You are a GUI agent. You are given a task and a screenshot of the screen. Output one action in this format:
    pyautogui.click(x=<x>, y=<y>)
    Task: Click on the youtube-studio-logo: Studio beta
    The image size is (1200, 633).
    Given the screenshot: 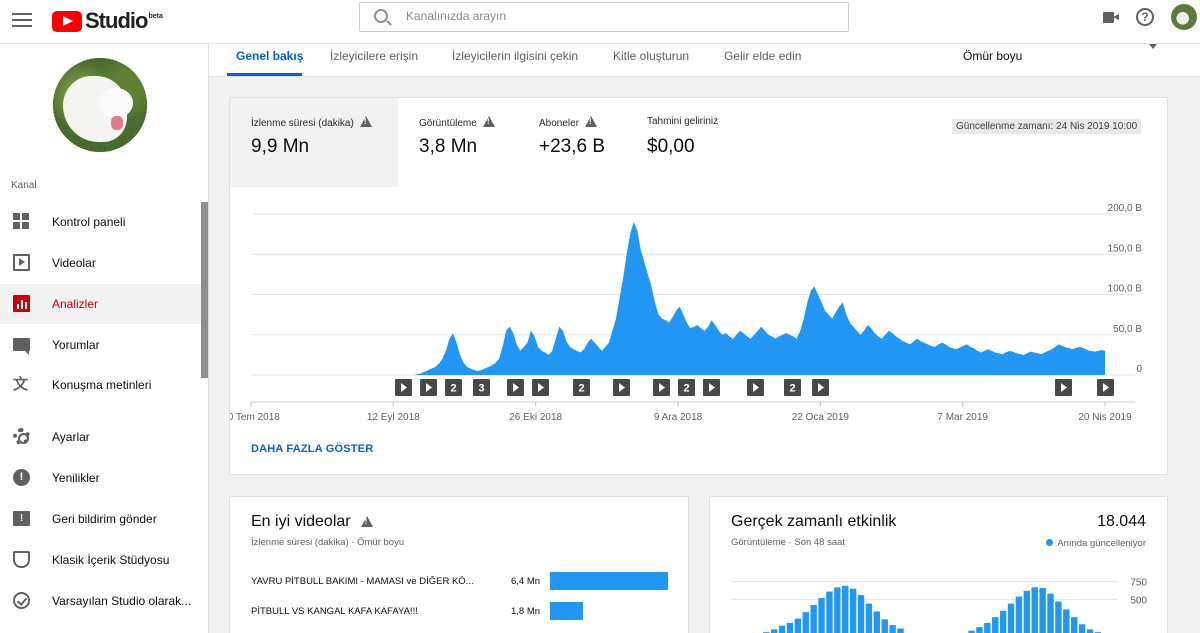 What is the action you would take?
    pyautogui.click(x=107, y=21)
    